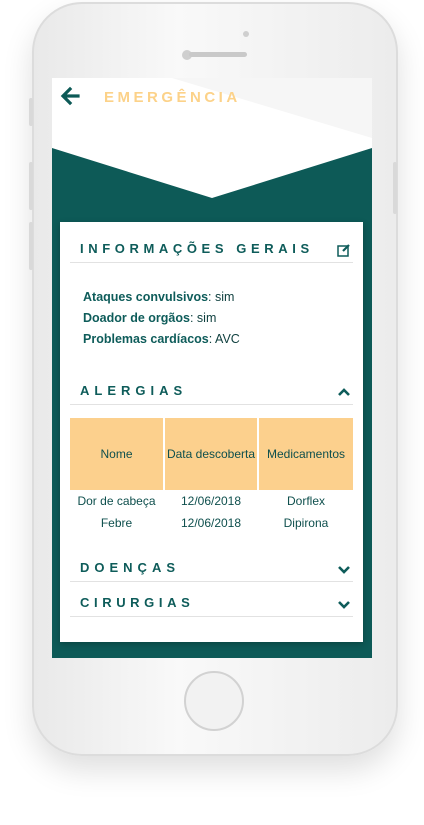 The image size is (424, 825). I want to click on section-allergies: ALERGIAS, so click(211, 393).